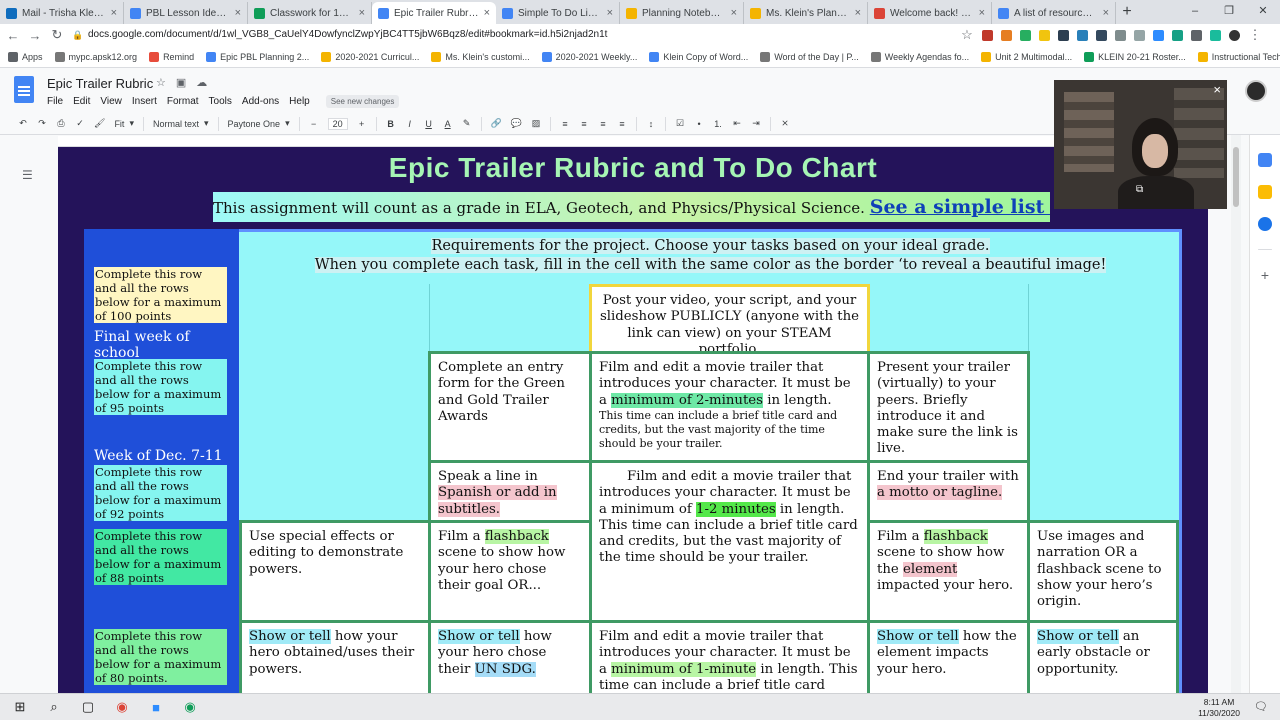 The image size is (1280, 720). I want to click on bookmark: mypc.apsk12.org, so click(95, 56).